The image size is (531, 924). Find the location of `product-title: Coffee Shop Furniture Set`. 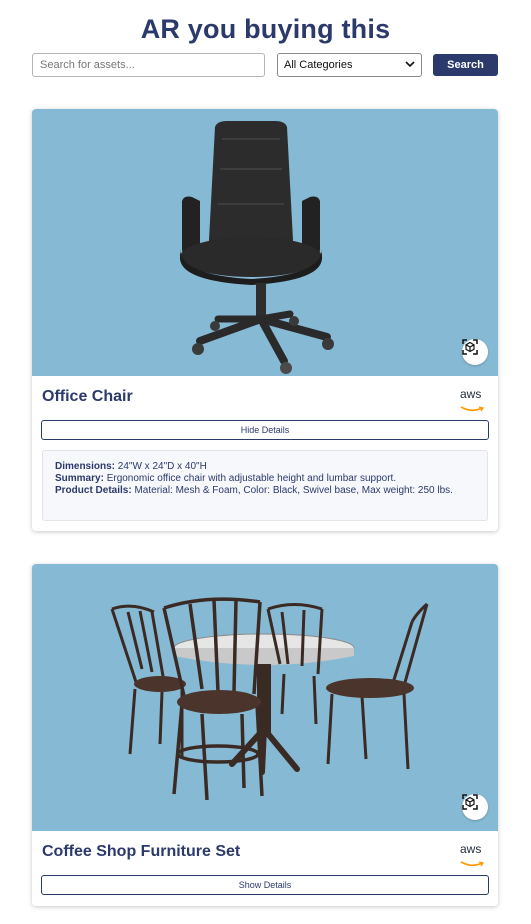

product-title: Coffee Shop Furniture Set is located at coordinates (141, 851).